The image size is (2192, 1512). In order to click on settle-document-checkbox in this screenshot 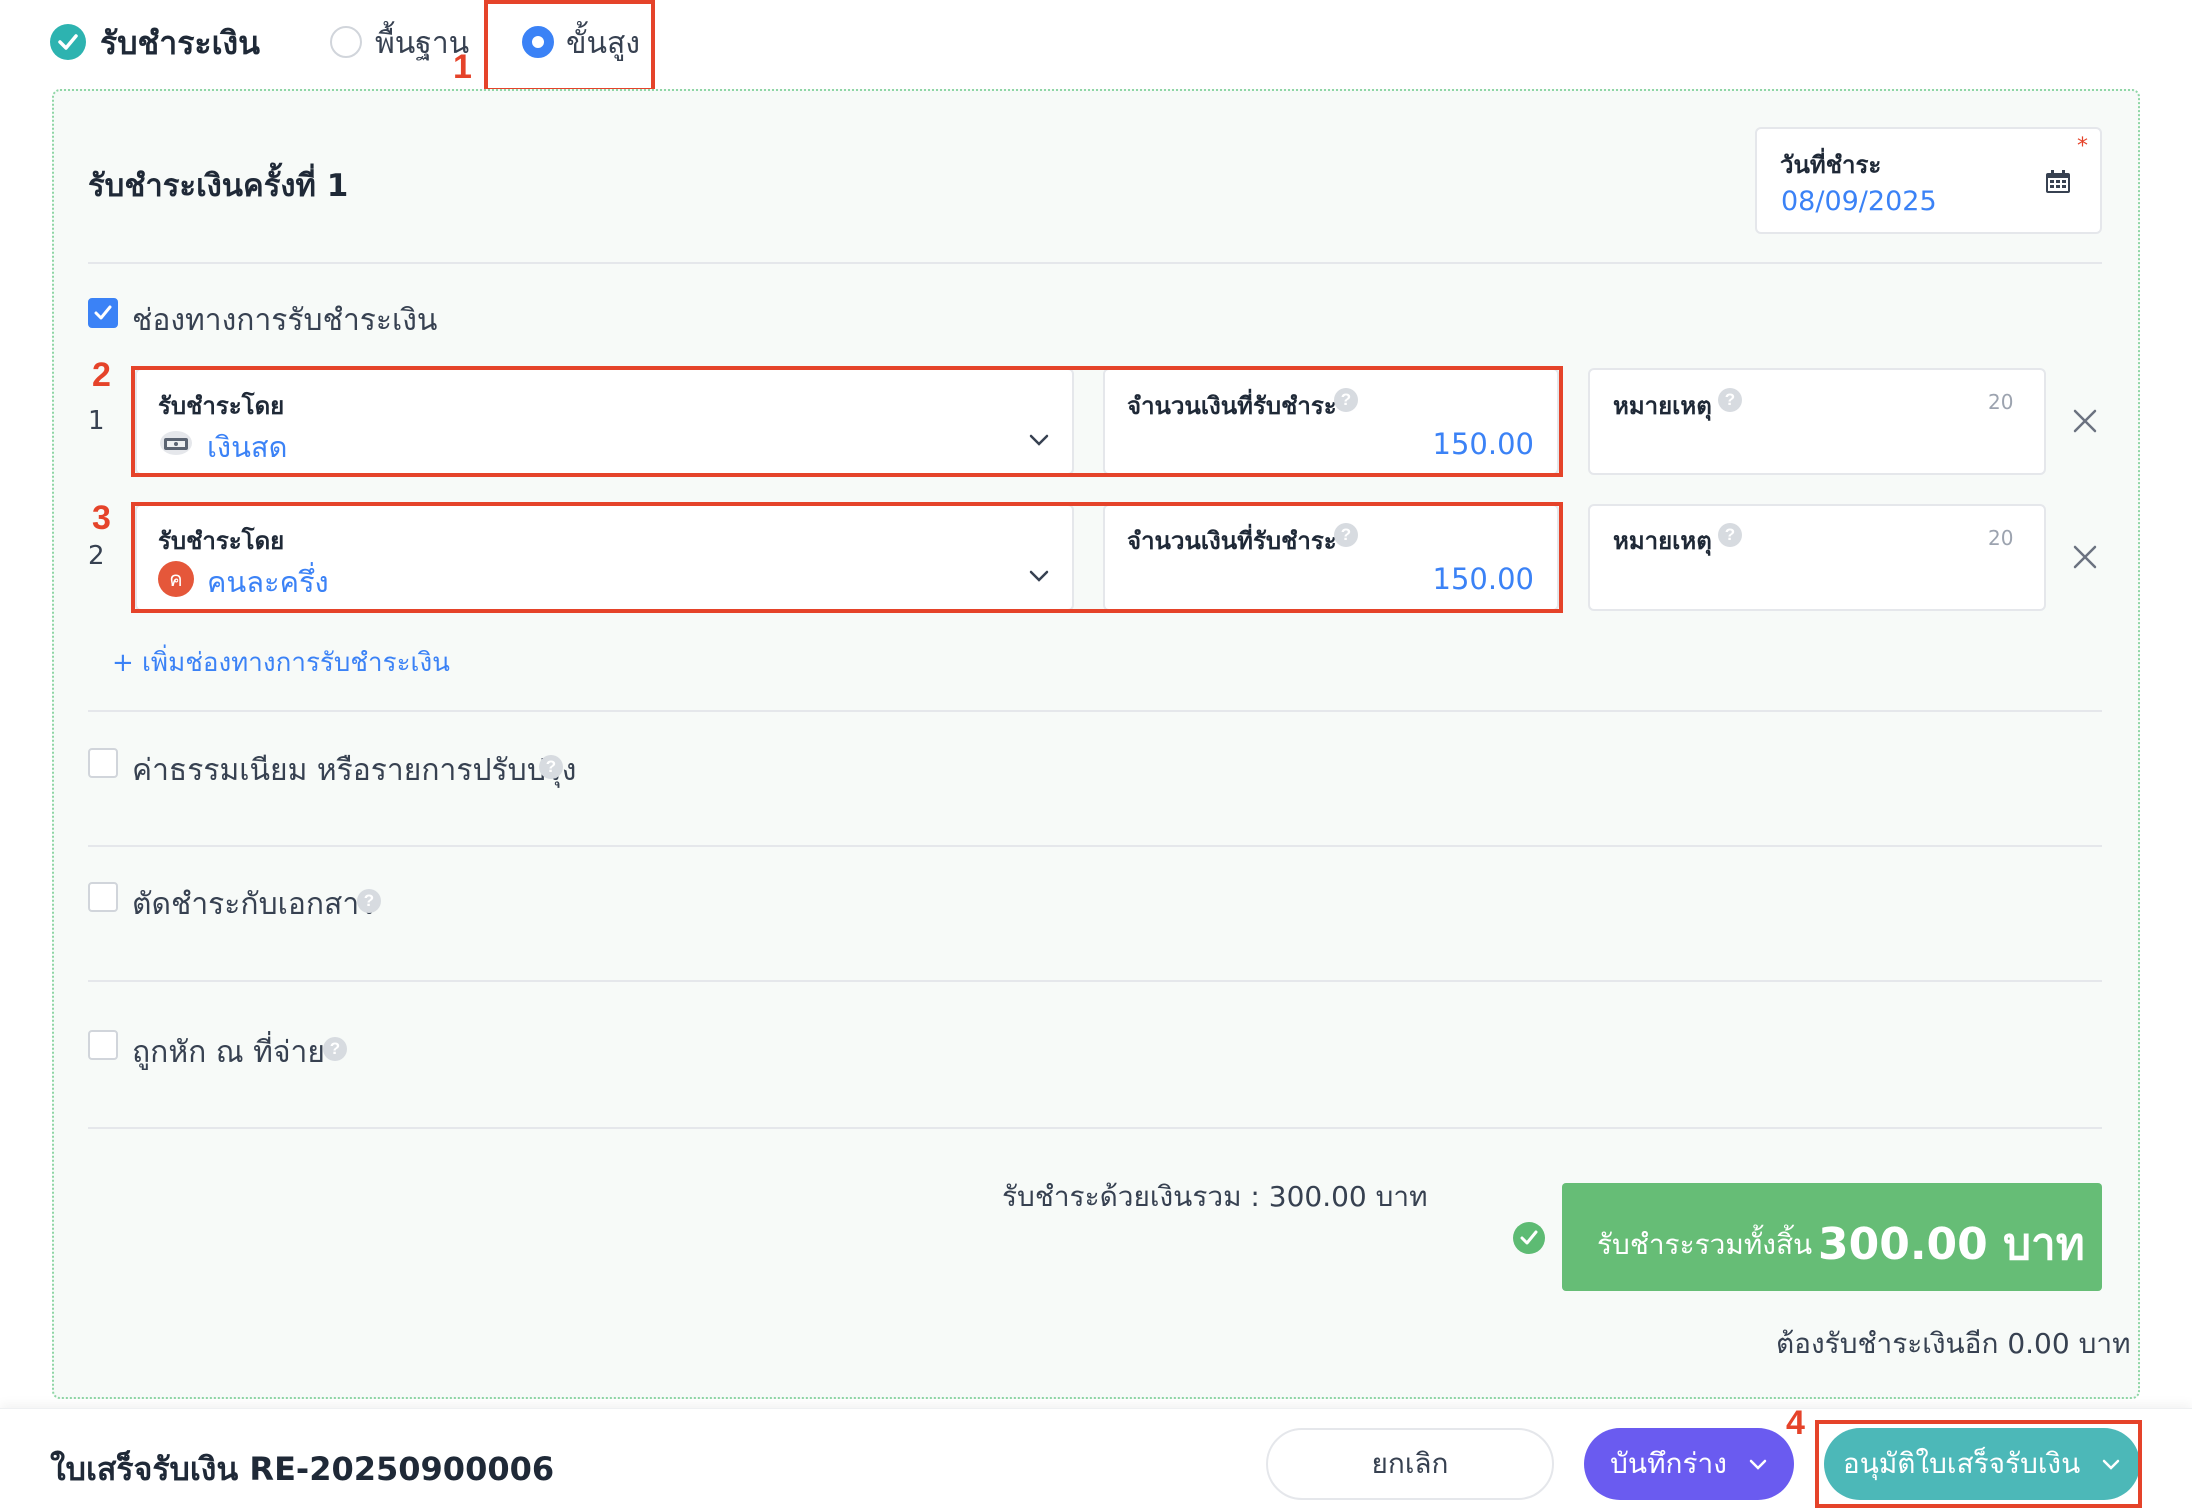, I will do `click(103, 897)`.